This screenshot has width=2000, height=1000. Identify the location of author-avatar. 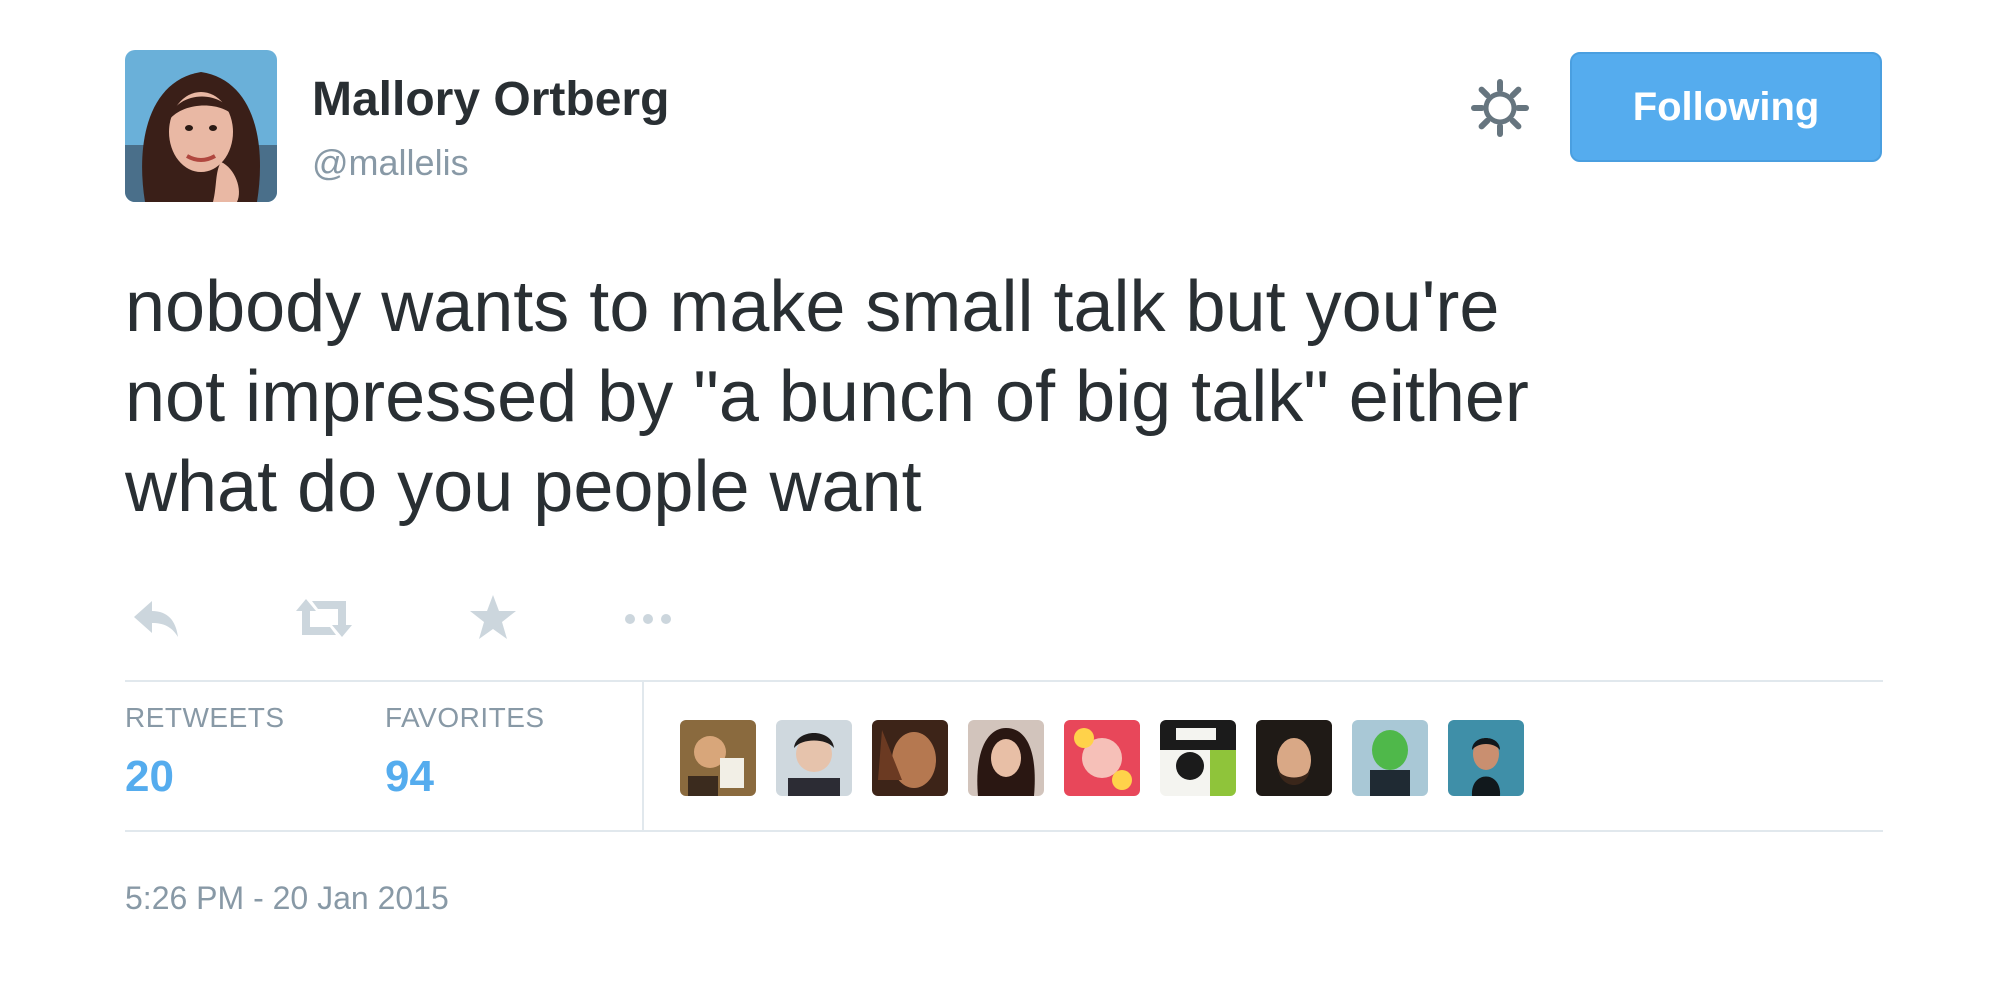
(201, 126).